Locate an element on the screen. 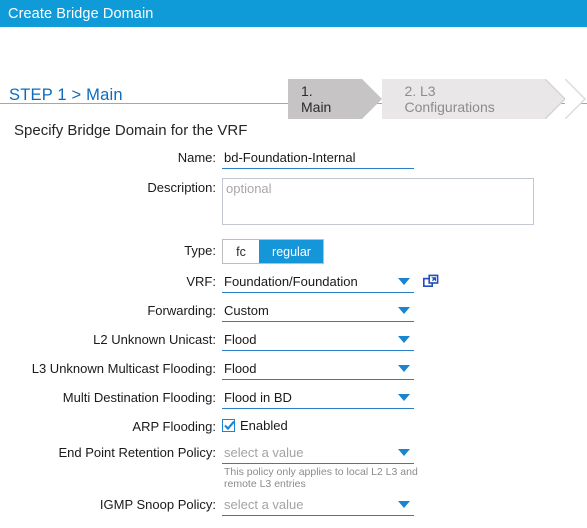 This screenshot has width=587, height=528. vrf-select: Foundation/Foundation is located at coordinates (318, 283).